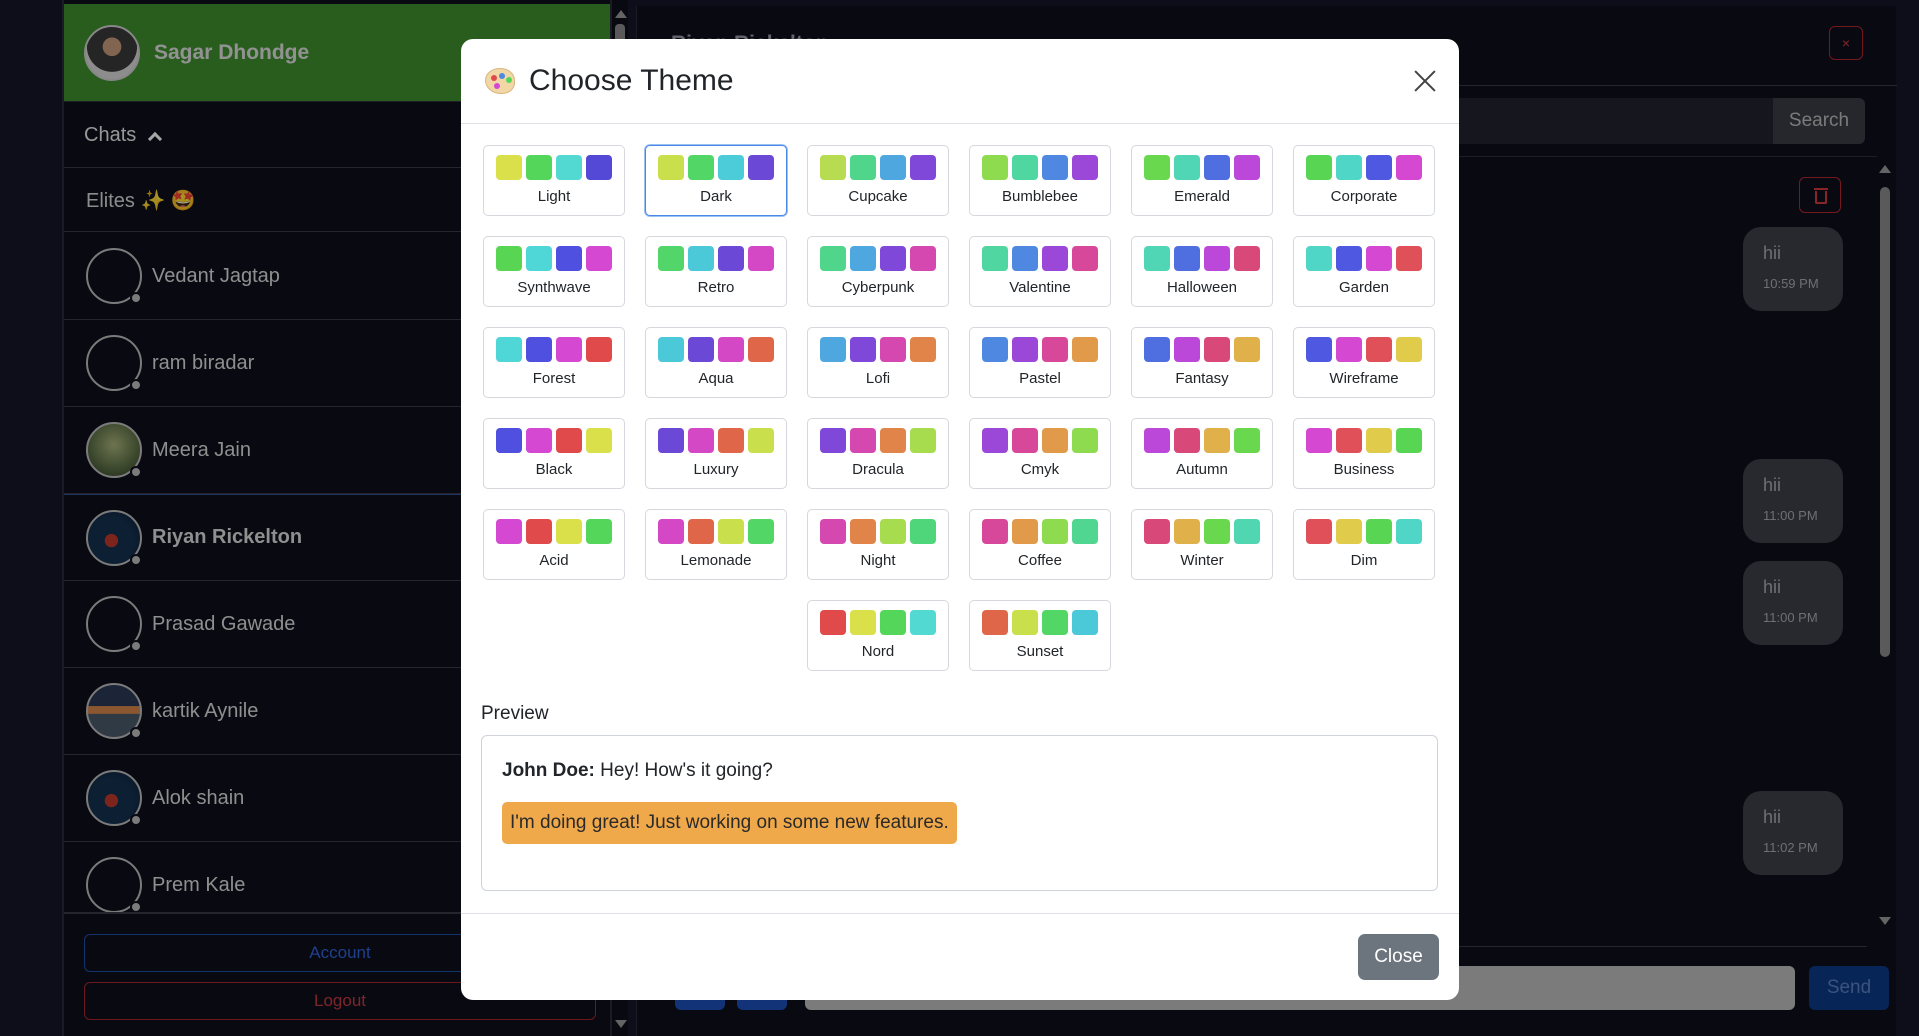 This screenshot has width=1919, height=1036. I want to click on theme-label: Cyberpunk, so click(878, 287).